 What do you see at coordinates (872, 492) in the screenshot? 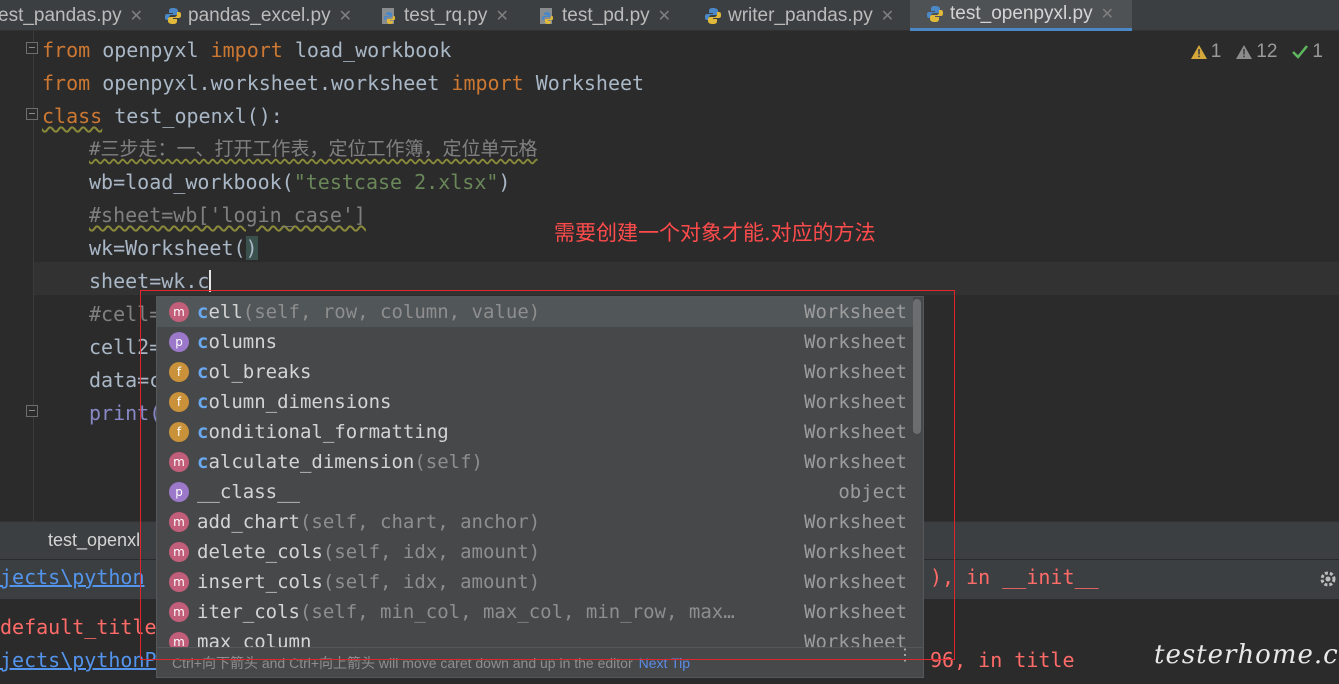
I see `completion-owner: object` at bounding box center [872, 492].